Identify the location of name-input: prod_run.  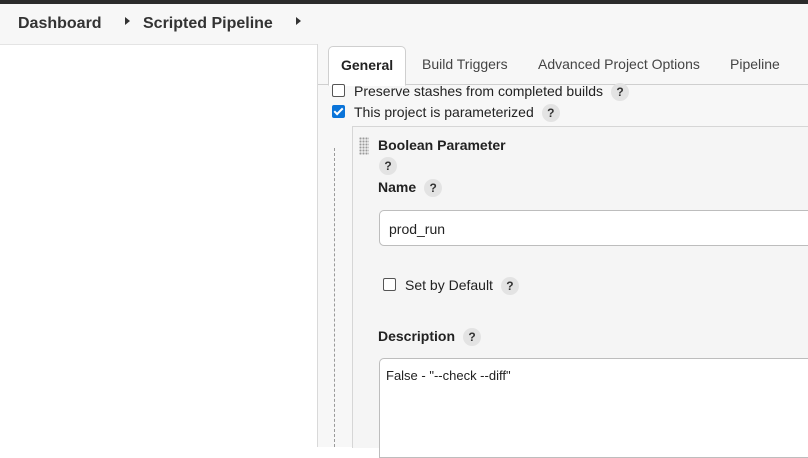
(593, 228).